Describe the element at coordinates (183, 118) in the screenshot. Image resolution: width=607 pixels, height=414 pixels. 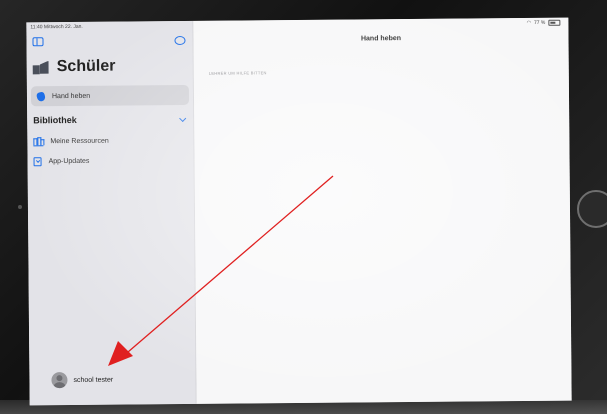
I see `chevron-down-icon` at that location.